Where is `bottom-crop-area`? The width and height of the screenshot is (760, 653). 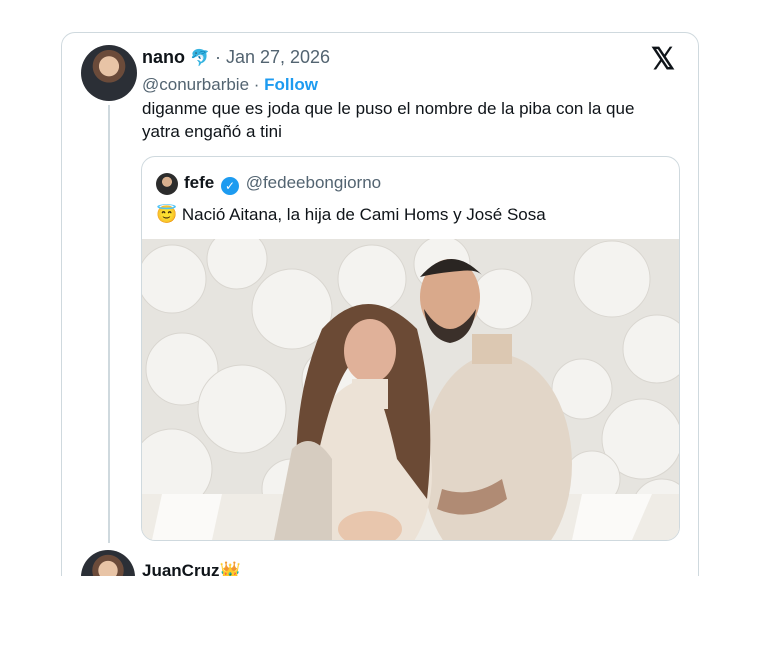
bottom-crop-area is located at coordinates (380, 614).